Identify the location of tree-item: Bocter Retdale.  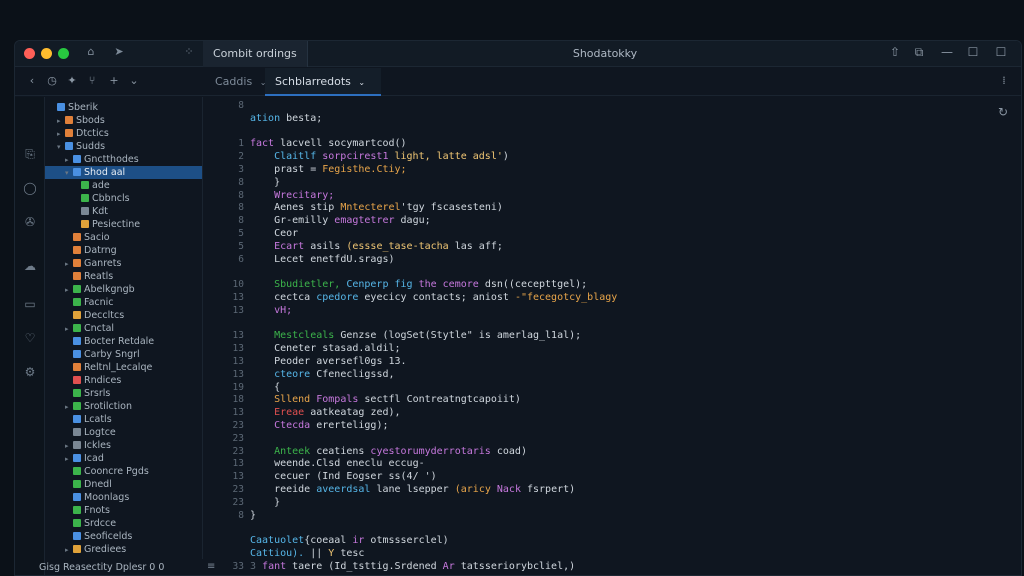
(123, 341).